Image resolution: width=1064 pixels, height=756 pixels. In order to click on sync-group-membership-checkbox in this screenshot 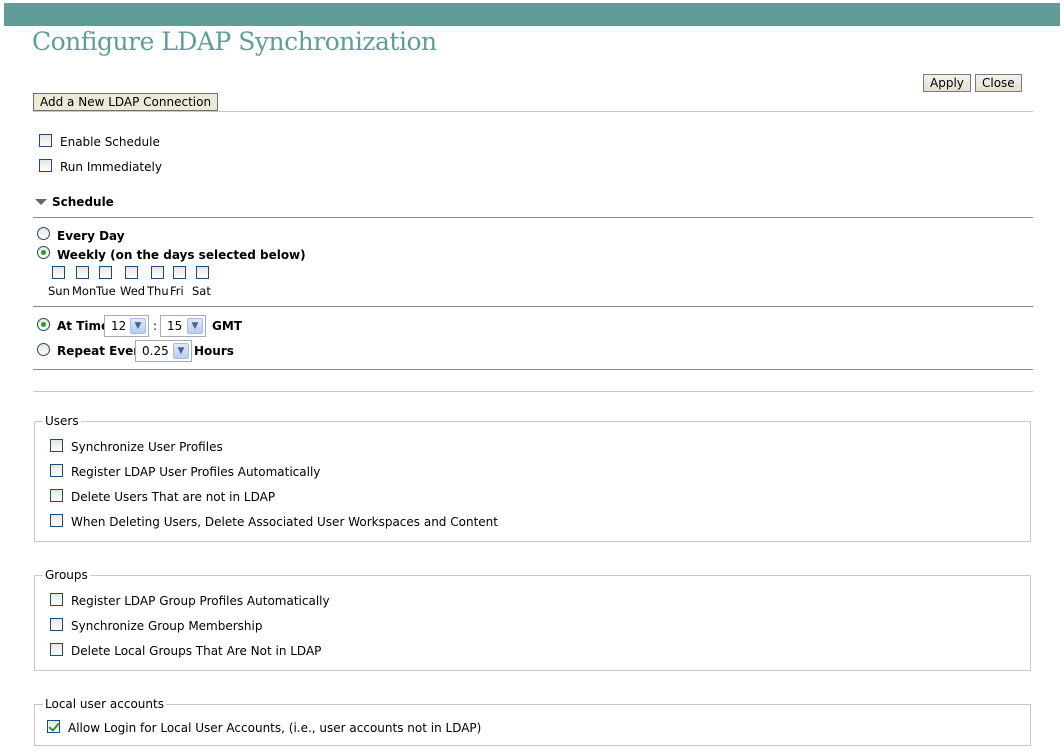, I will do `click(56, 624)`.